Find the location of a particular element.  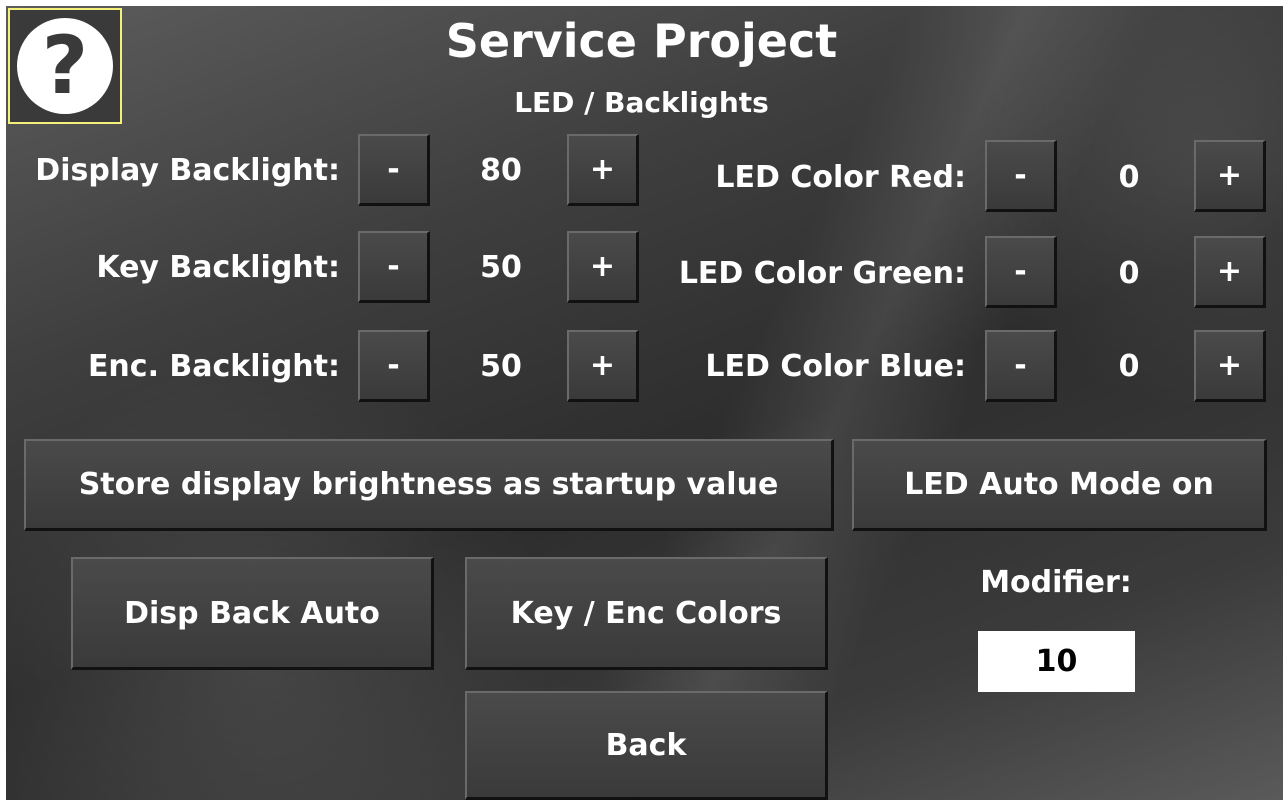

display-backlight-label: Display Backlight: is located at coordinates (187, 170).